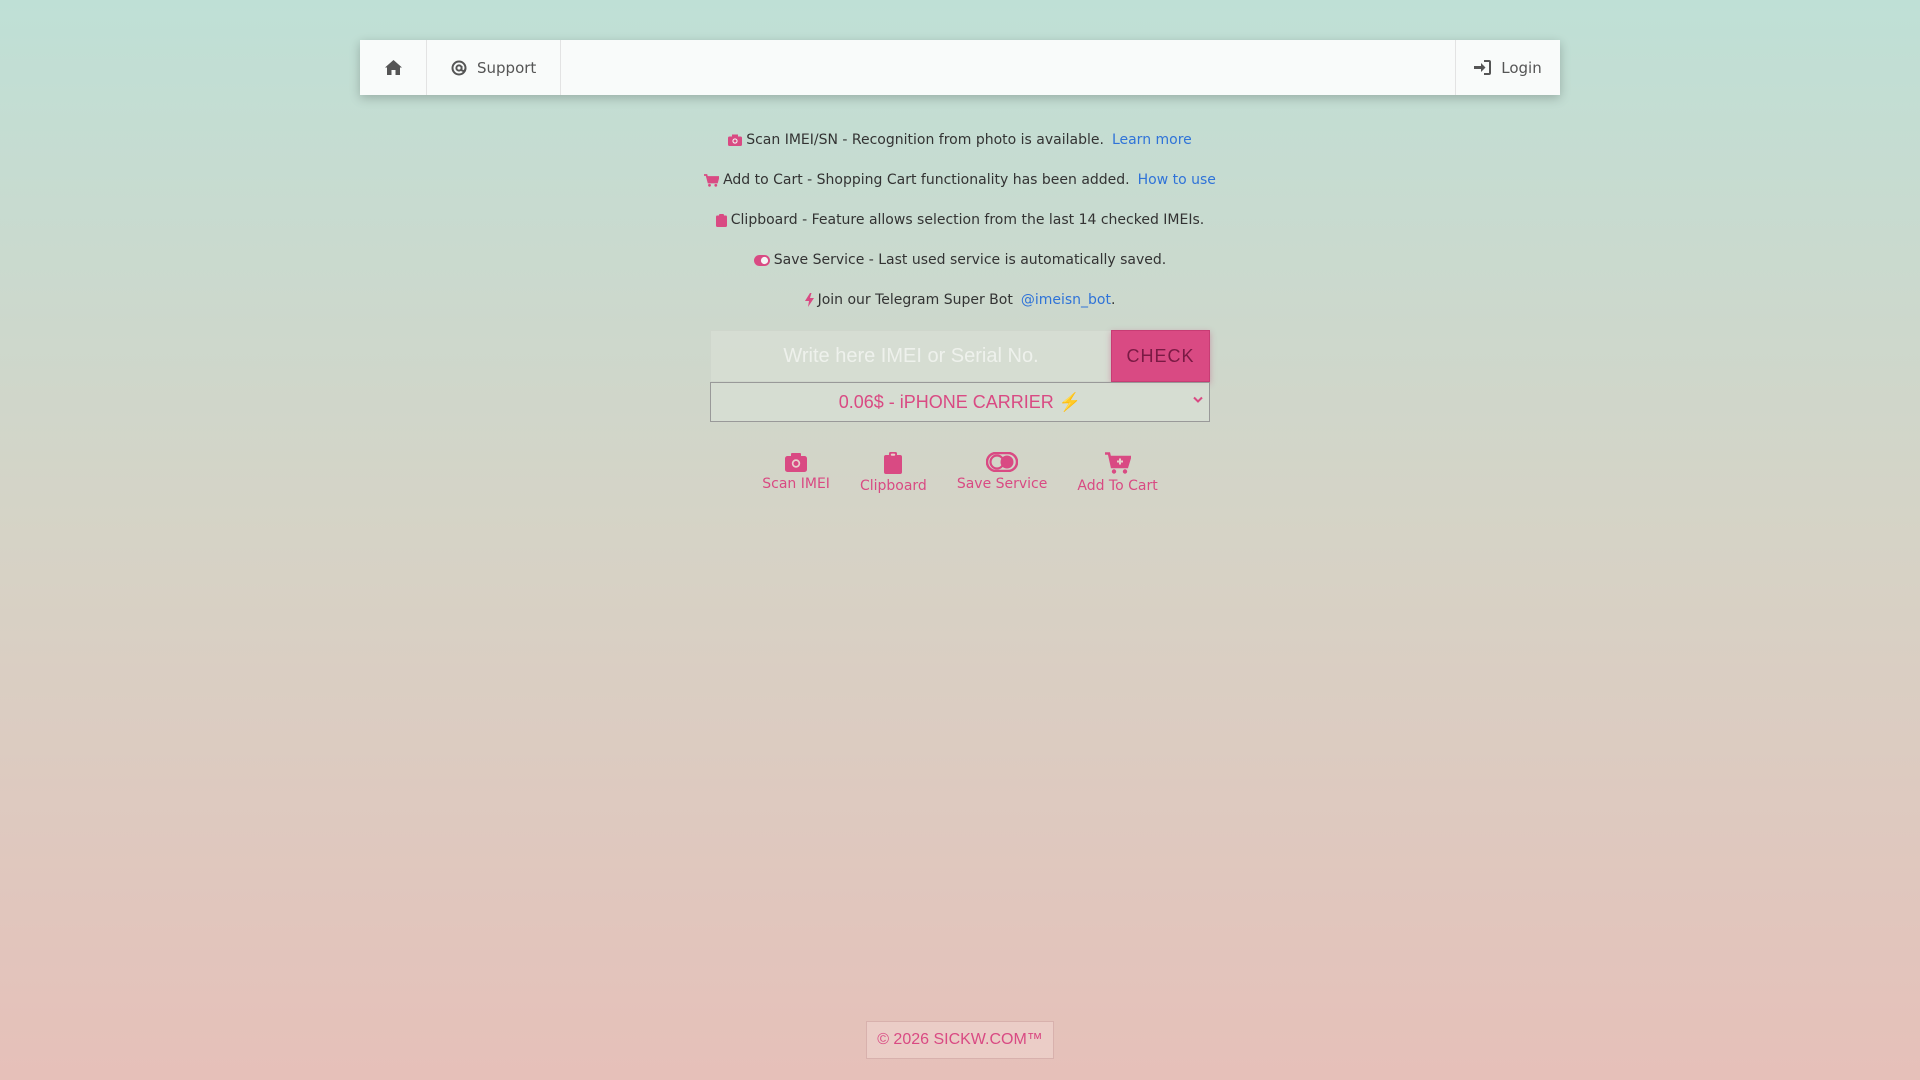 The height and width of the screenshot is (1080, 1920). I want to click on home-icon, so click(393, 67).